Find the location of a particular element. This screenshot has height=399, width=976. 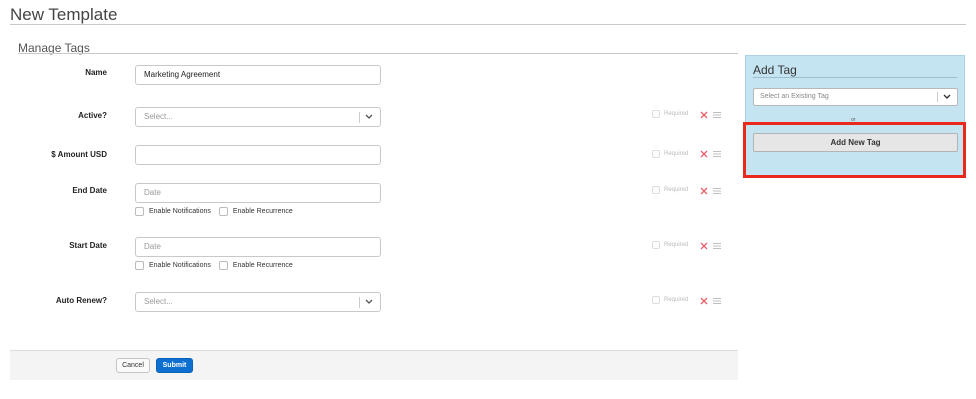

cancel-button: Cancel is located at coordinates (133, 365).